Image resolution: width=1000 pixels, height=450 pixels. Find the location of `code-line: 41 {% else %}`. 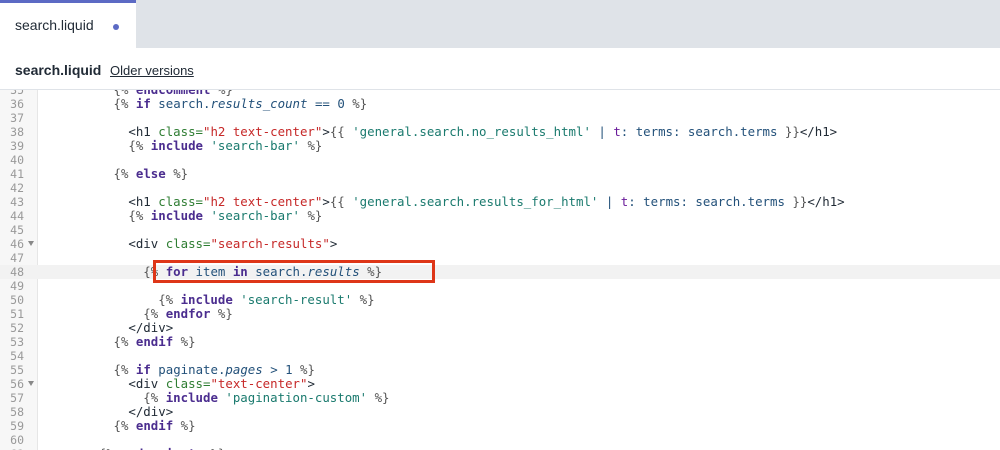

code-line: 41 {% else %} is located at coordinates (500, 174).